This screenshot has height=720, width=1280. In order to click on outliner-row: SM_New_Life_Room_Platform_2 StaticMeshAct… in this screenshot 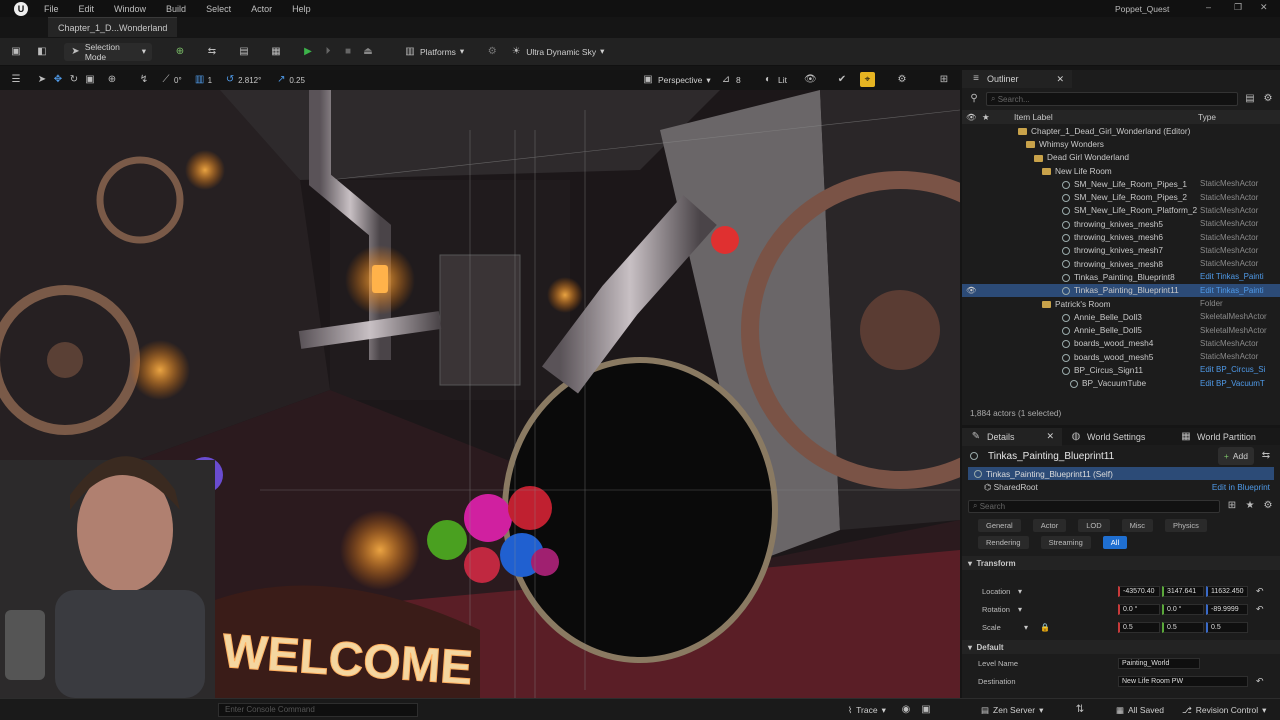, I will do `click(1121, 210)`.